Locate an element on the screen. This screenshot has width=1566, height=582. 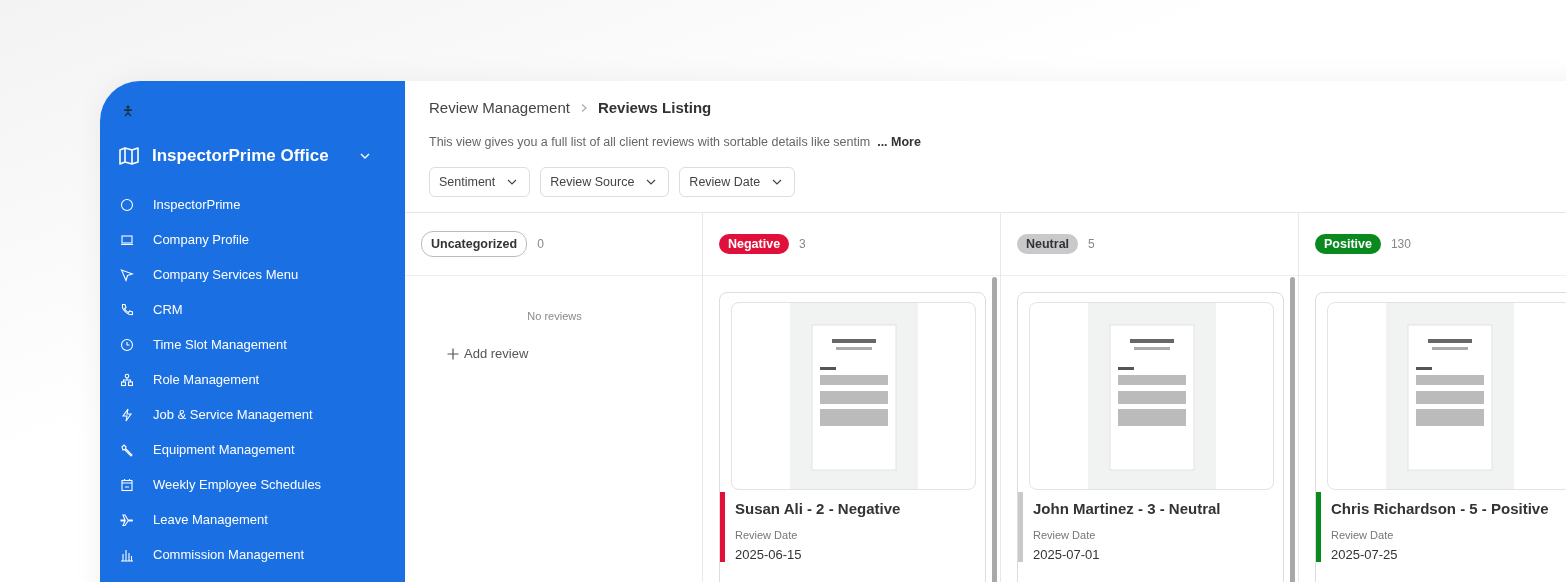
review-title: Chris Richardson - 5 - Positive is located at coordinates (1440, 508).